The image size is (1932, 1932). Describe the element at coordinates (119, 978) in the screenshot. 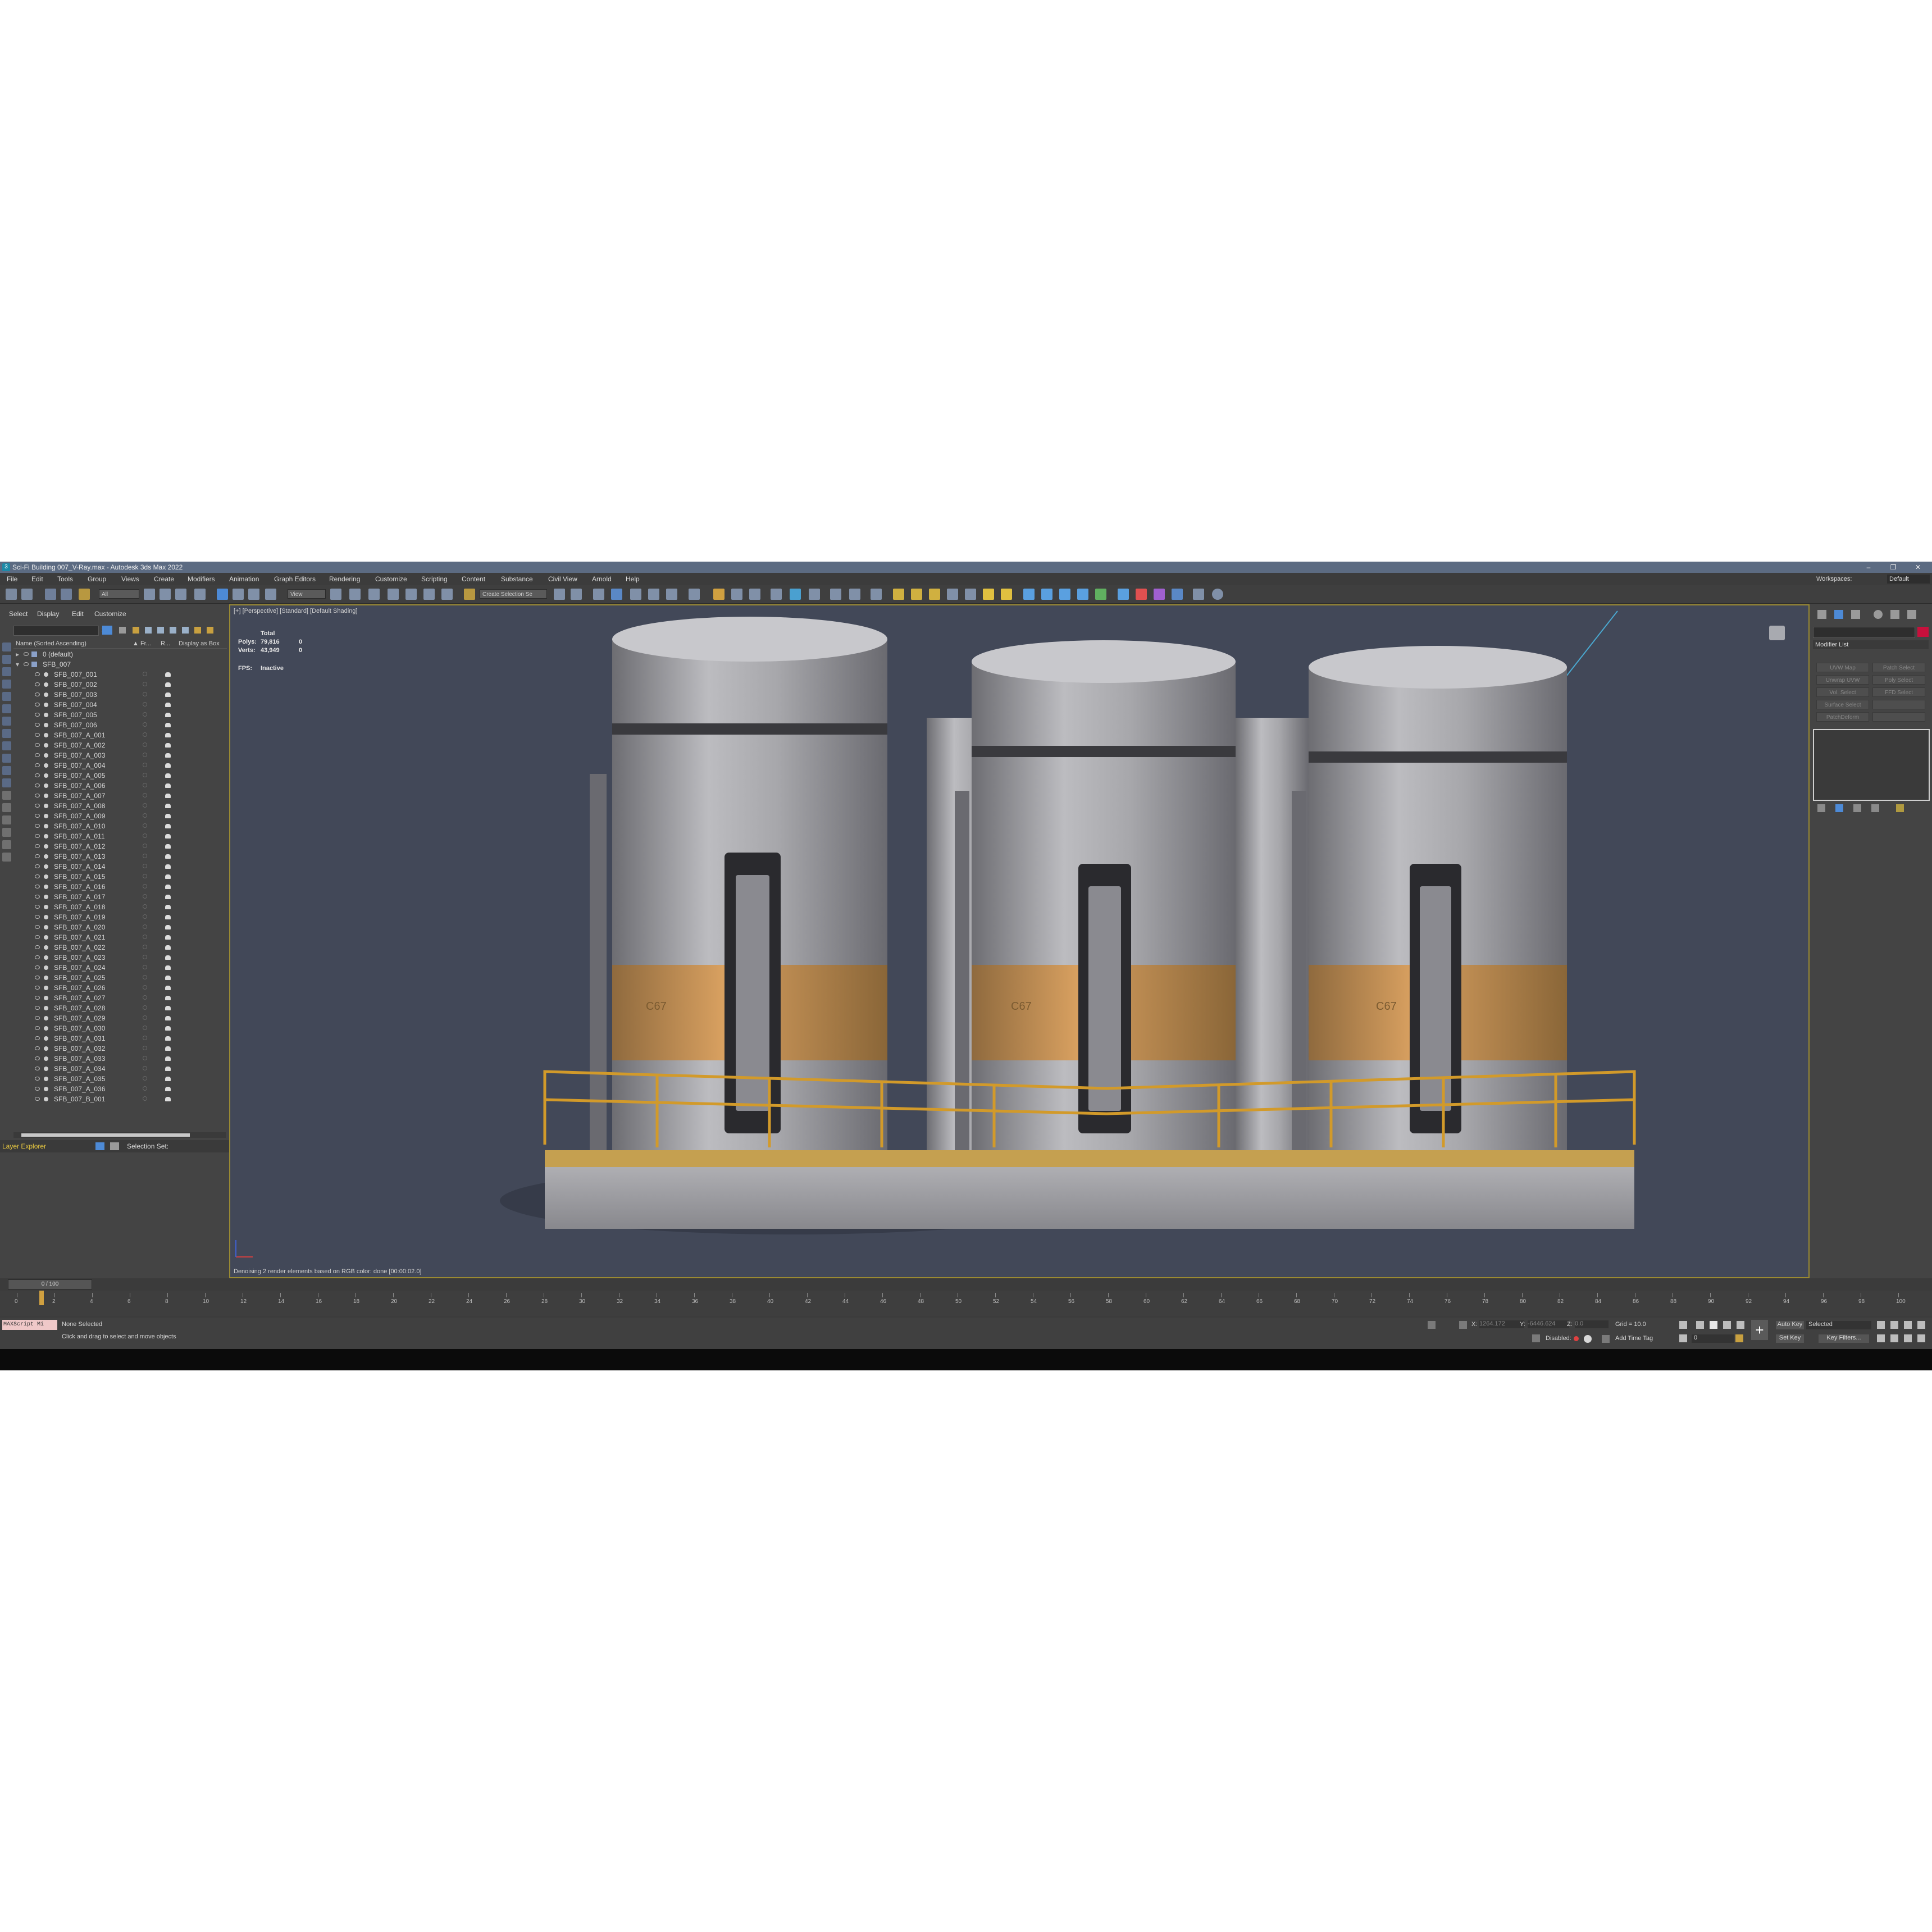

I see `object-row: SFB_007_A_025` at that location.